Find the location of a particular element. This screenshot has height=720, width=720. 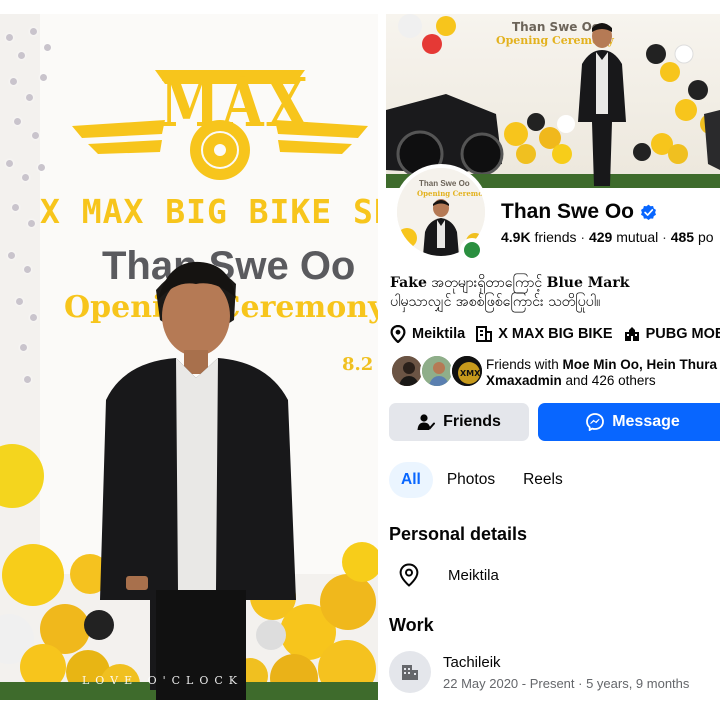

personal-detail-location-text: Meiktila is located at coordinates (473, 575).